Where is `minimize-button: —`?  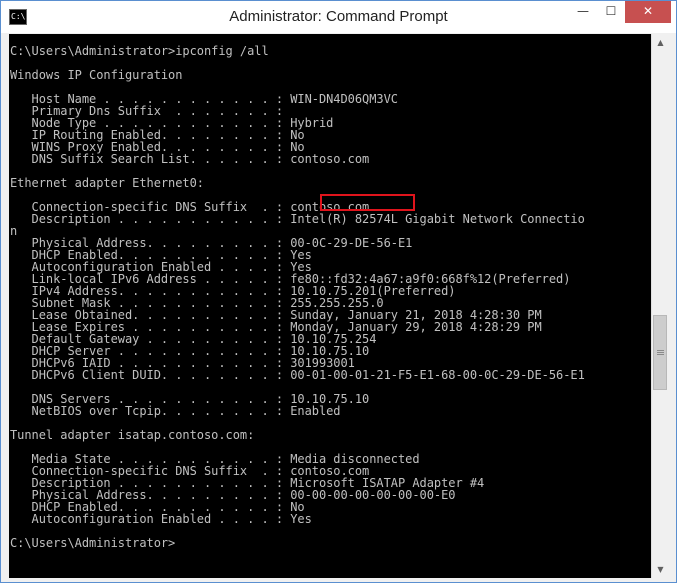 minimize-button: — is located at coordinates (583, 12).